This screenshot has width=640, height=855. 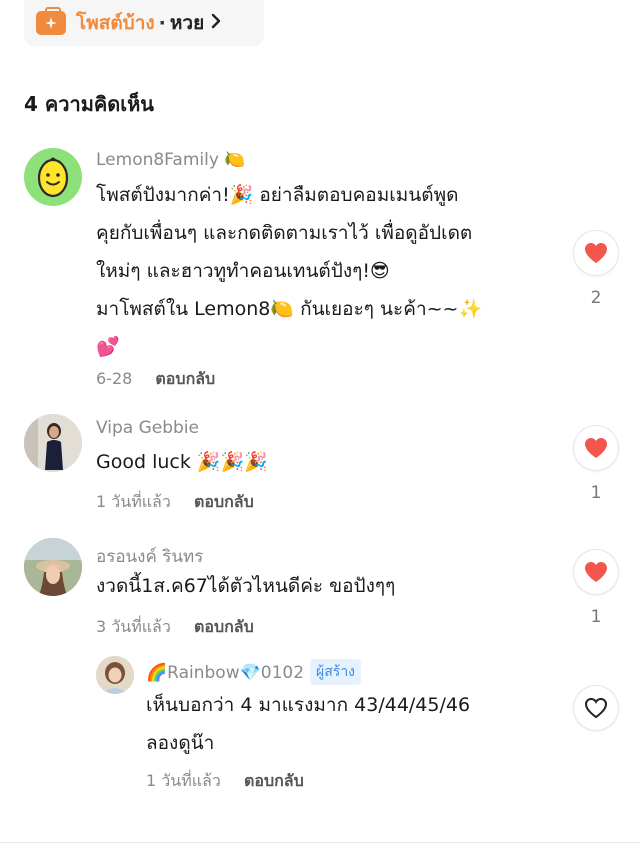 I want to click on chevron-right-icon, so click(x=216, y=23).